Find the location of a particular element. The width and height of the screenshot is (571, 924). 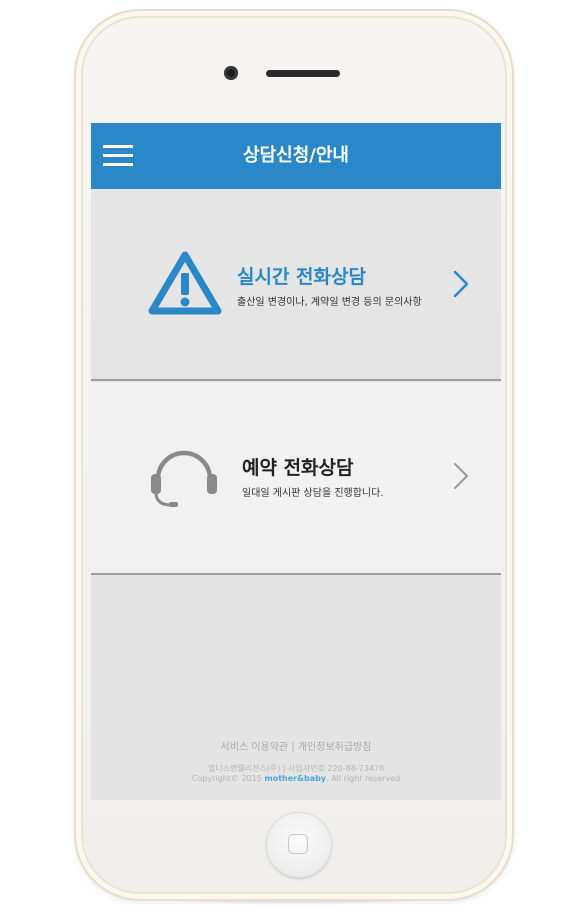

home-button-square-icon is located at coordinates (298, 844).